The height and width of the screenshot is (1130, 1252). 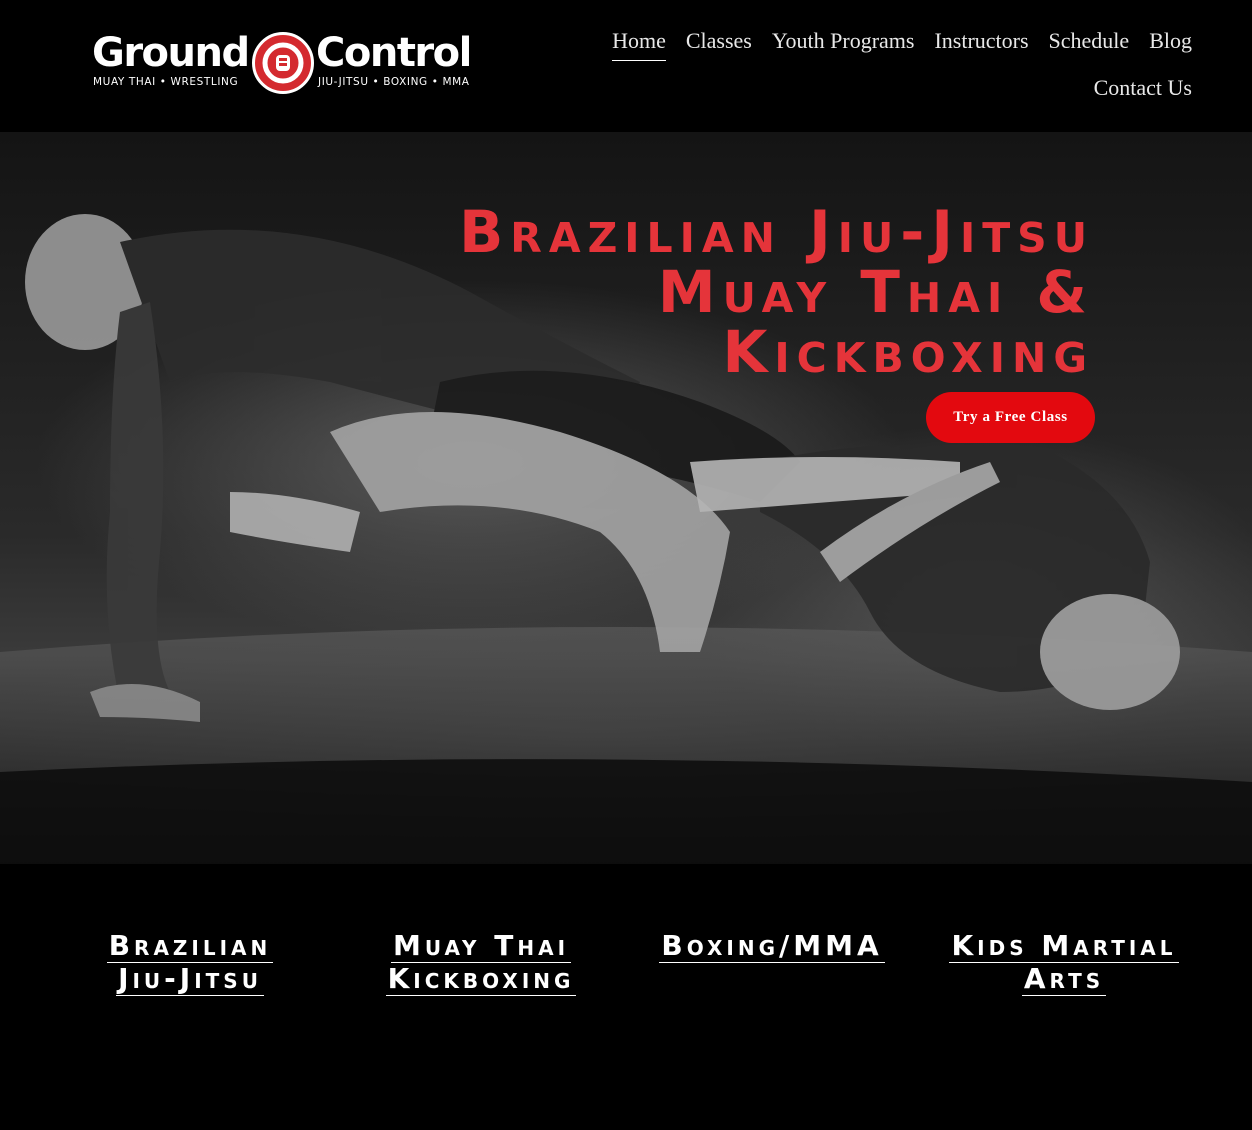 What do you see at coordinates (190, 946) in the screenshot?
I see `program-link-label: Brazilian` at bounding box center [190, 946].